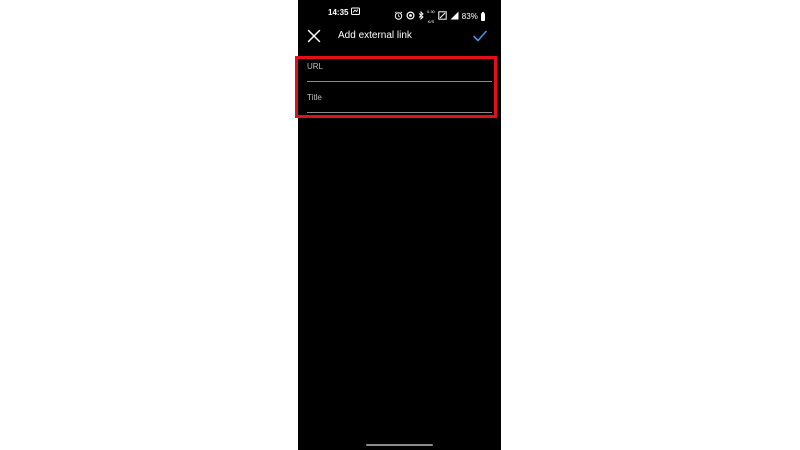 The width and height of the screenshot is (800, 450). What do you see at coordinates (442, 17) in the screenshot?
I see `sim-icon` at bounding box center [442, 17].